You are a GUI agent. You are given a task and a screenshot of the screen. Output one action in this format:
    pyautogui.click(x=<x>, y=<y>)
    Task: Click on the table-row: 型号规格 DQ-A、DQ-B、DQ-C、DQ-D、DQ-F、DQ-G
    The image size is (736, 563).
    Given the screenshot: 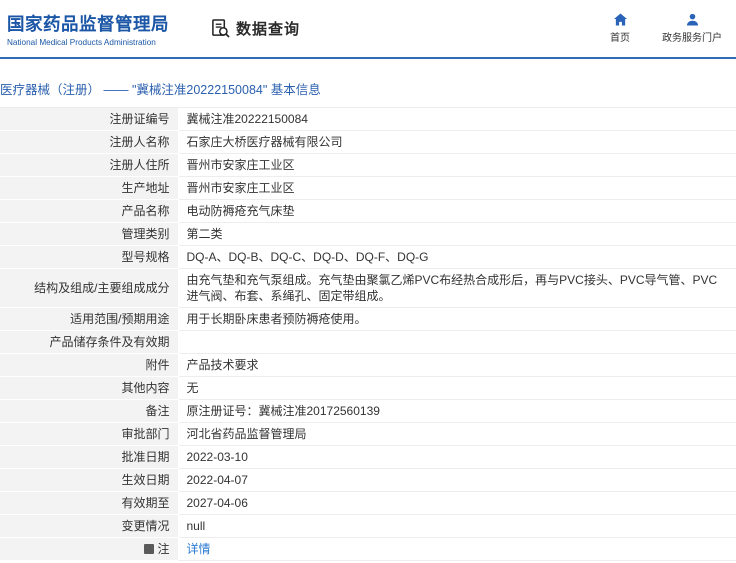 What is the action you would take?
    pyautogui.click(x=368, y=257)
    